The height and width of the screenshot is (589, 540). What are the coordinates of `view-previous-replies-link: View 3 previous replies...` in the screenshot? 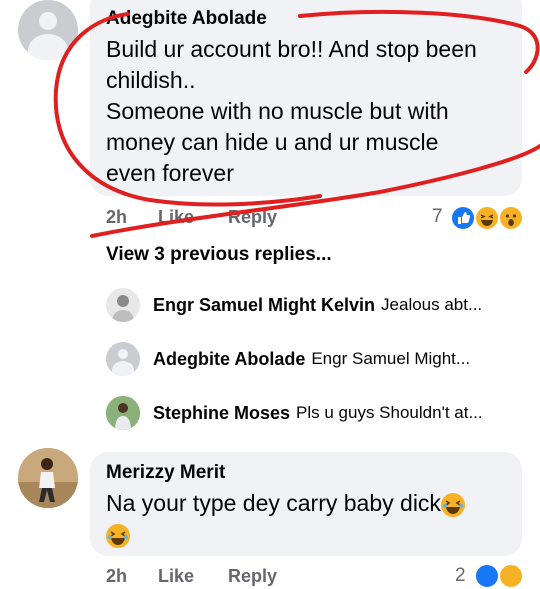 It's located at (219, 255).